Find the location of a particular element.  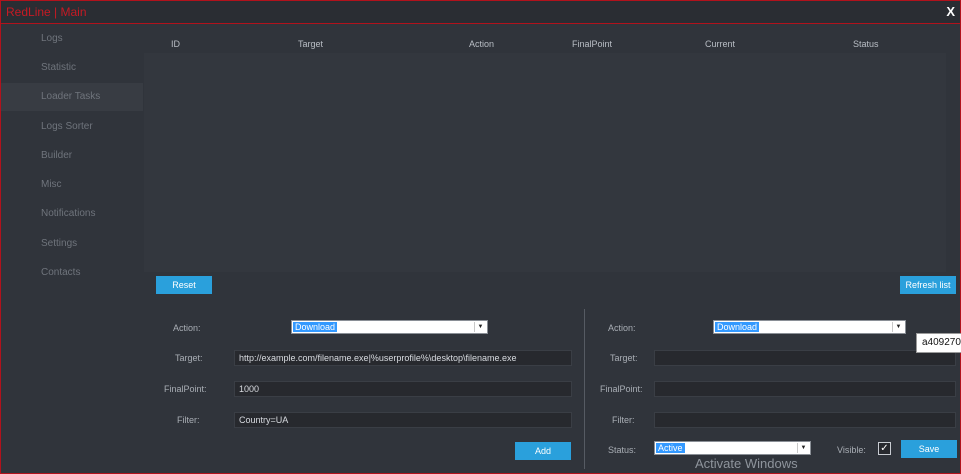

right-action-selected-value: Download is located at coordinates (737, 327).